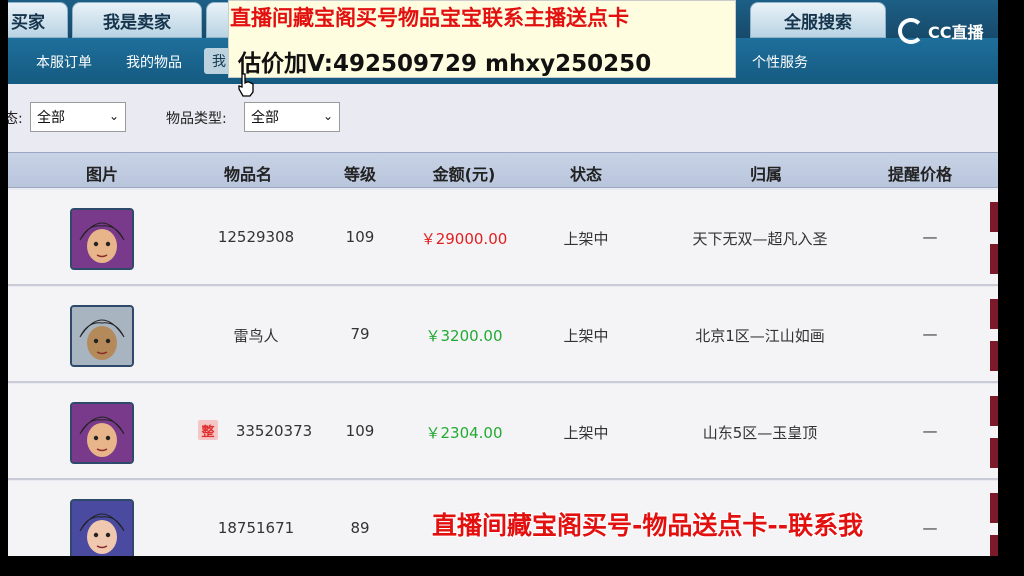 This screenshot has height=576, width=1024. Describe the element at coordinates (503, 116) in the screenshot. I see `filter-bar: 态: 全部 ⌄ 物品类型: 全部 ⌄` at that location.